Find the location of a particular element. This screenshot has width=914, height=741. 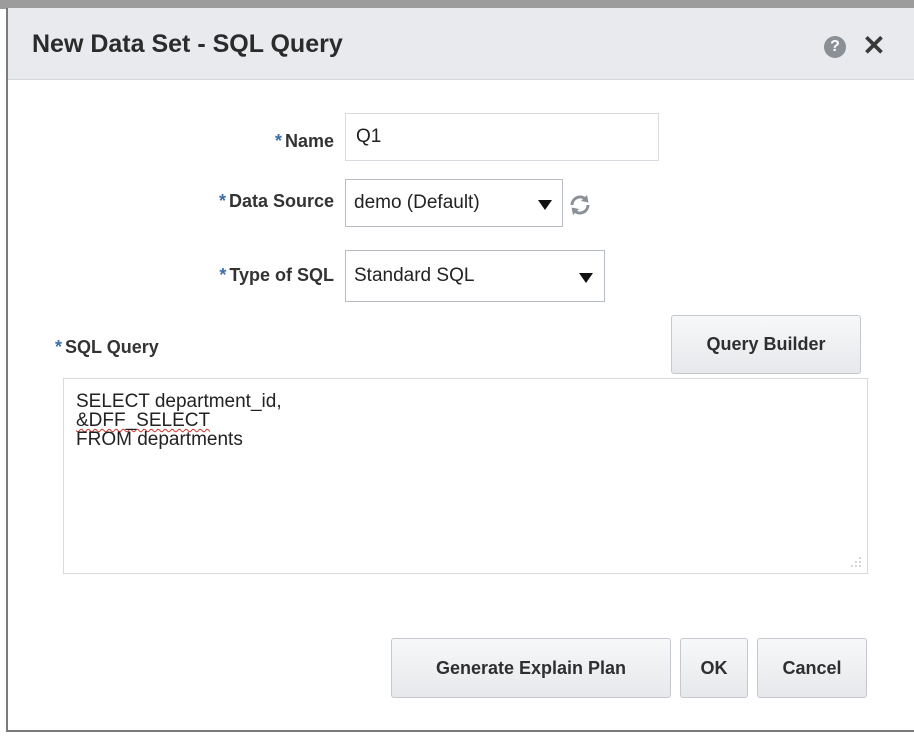

name-input-value: Q1 is located at coordinates (369, 136).